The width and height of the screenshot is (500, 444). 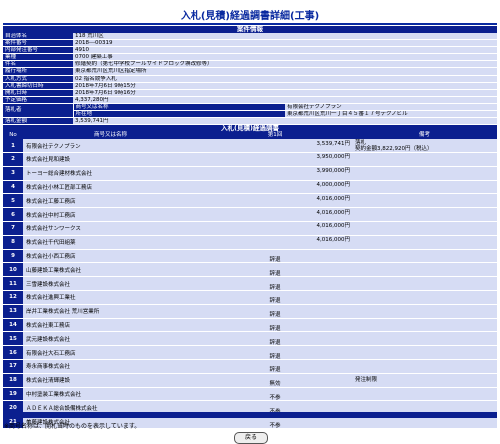 What do you see at coordinates (285, 100) in the screenshot?
I see `case-info-value: 4,337,280円` at bounding box center [285, 100].